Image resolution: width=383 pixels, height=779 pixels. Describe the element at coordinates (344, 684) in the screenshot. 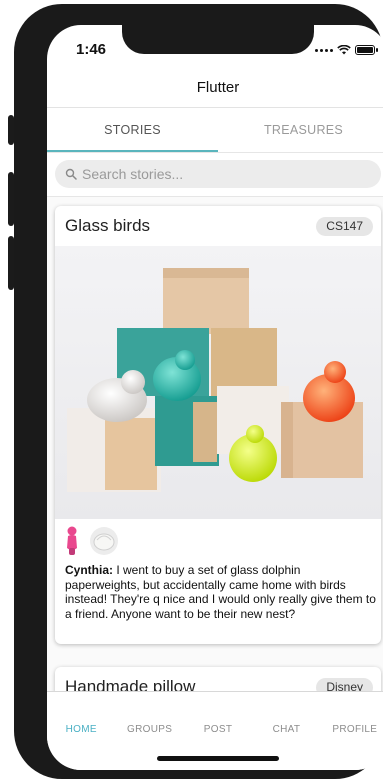

I see `group-badge: Disney` at that location.